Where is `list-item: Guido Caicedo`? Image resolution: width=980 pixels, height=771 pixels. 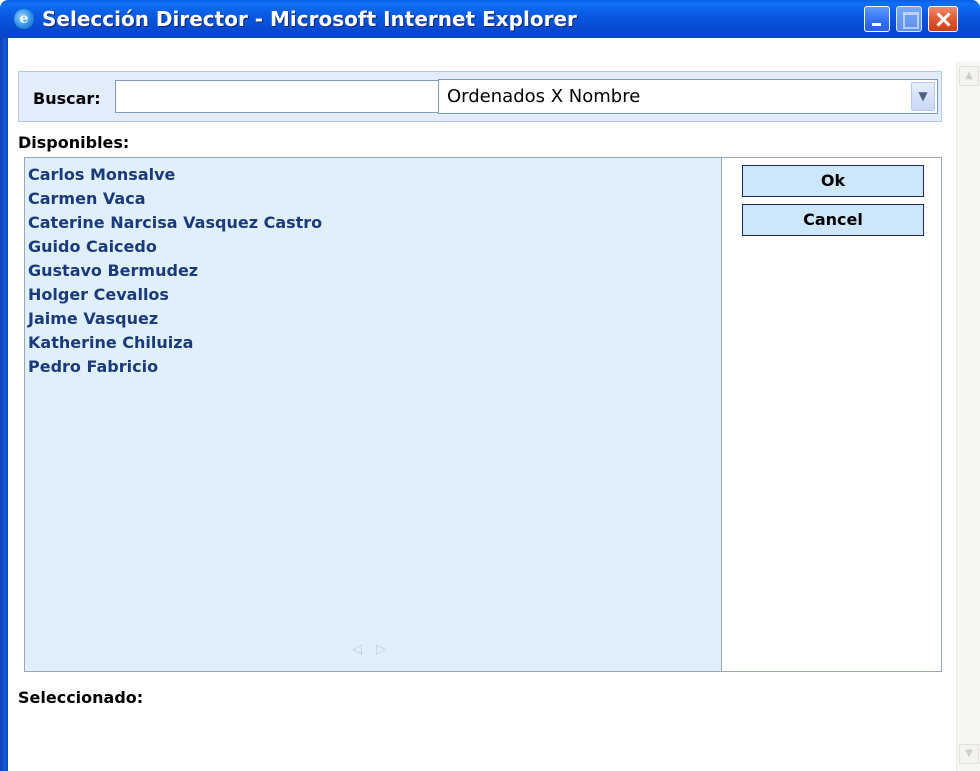 list-item: Guido Caicedo is located at coordinates (175, 247).